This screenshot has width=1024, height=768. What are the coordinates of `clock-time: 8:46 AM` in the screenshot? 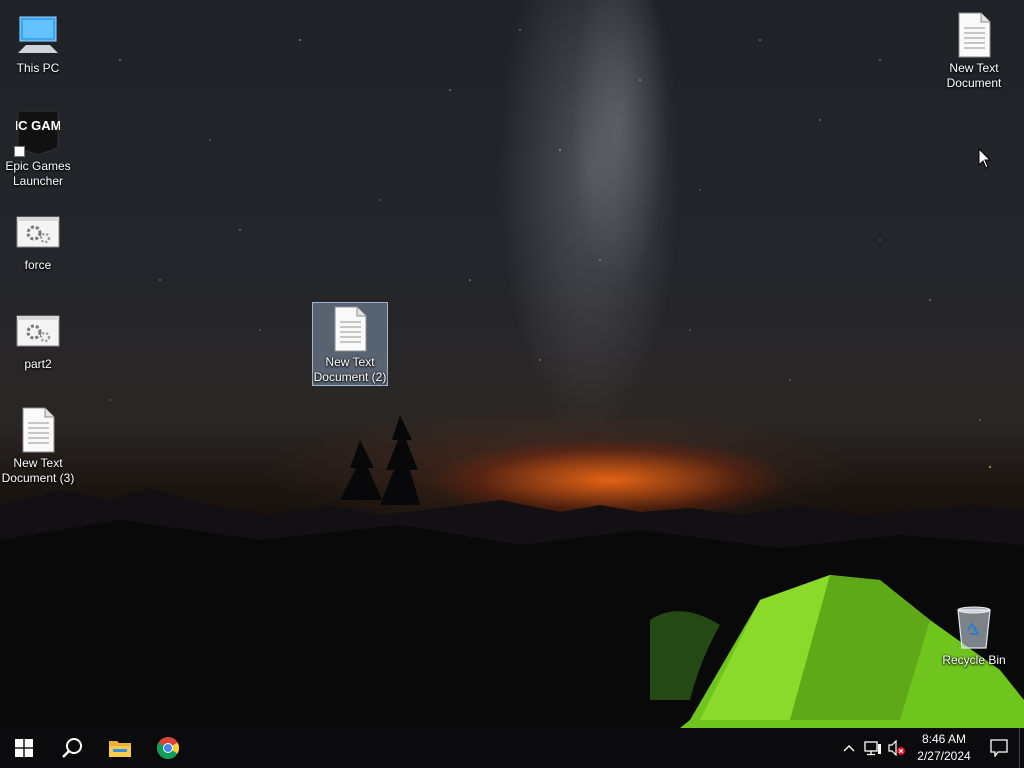 It's located at (944, 739).